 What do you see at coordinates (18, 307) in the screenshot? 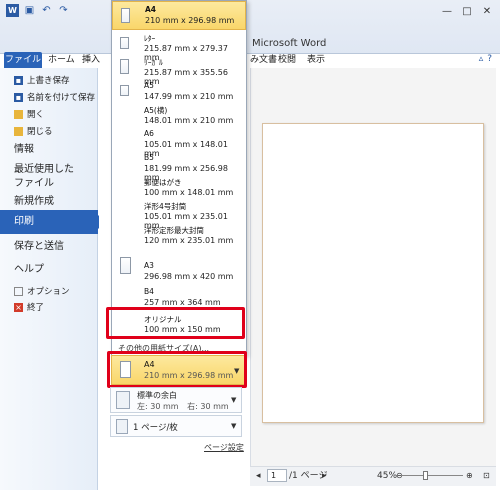
I see `exit-icon: ×` at bounding box center [18, 307].